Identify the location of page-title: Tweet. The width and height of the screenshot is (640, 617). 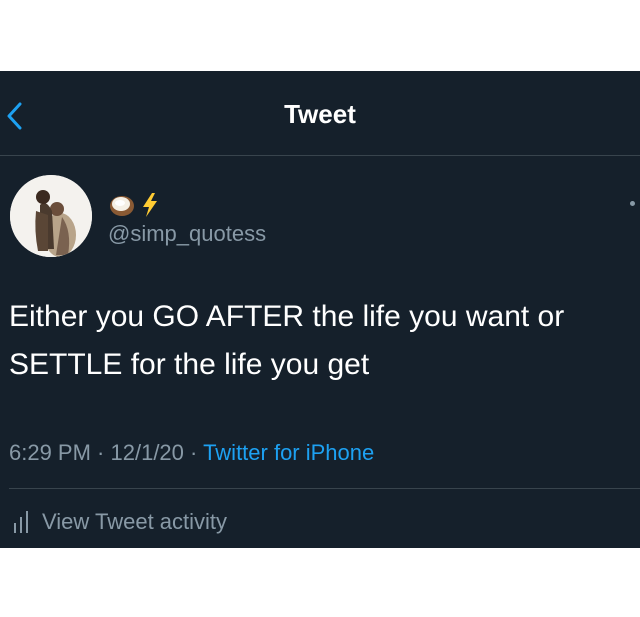
(320, 114).